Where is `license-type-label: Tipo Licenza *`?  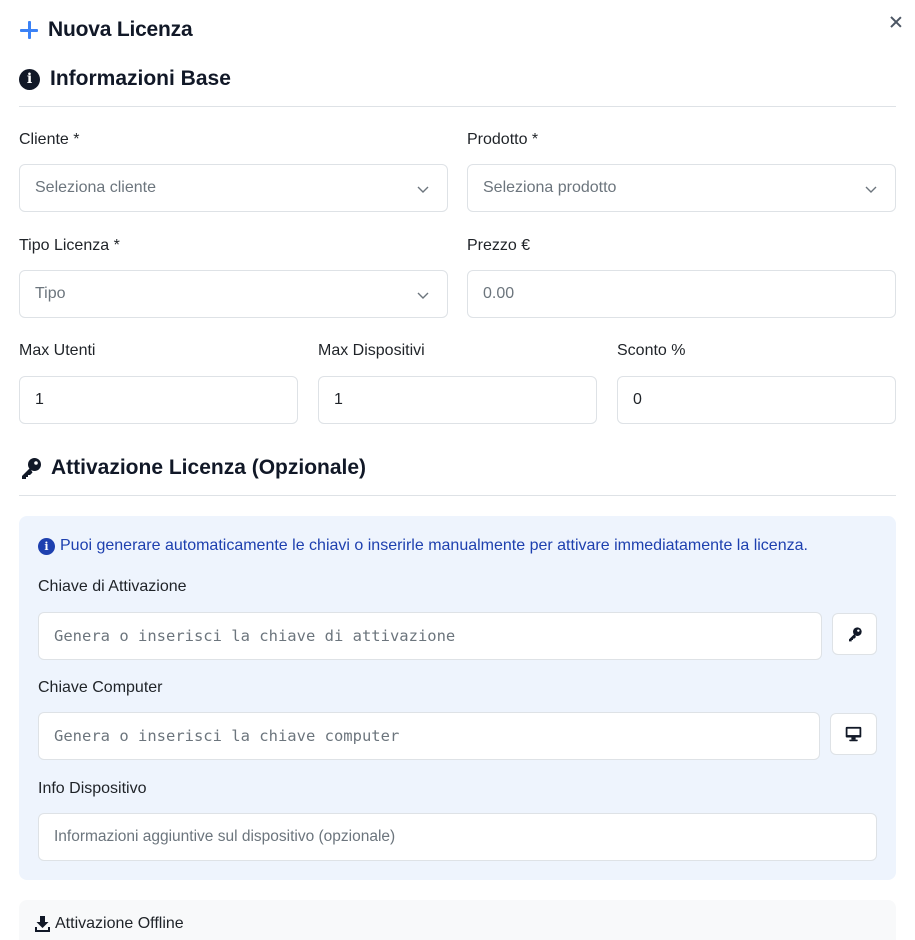
license-type-label: Tipo Licenza * is located at coordinates (69, 245).